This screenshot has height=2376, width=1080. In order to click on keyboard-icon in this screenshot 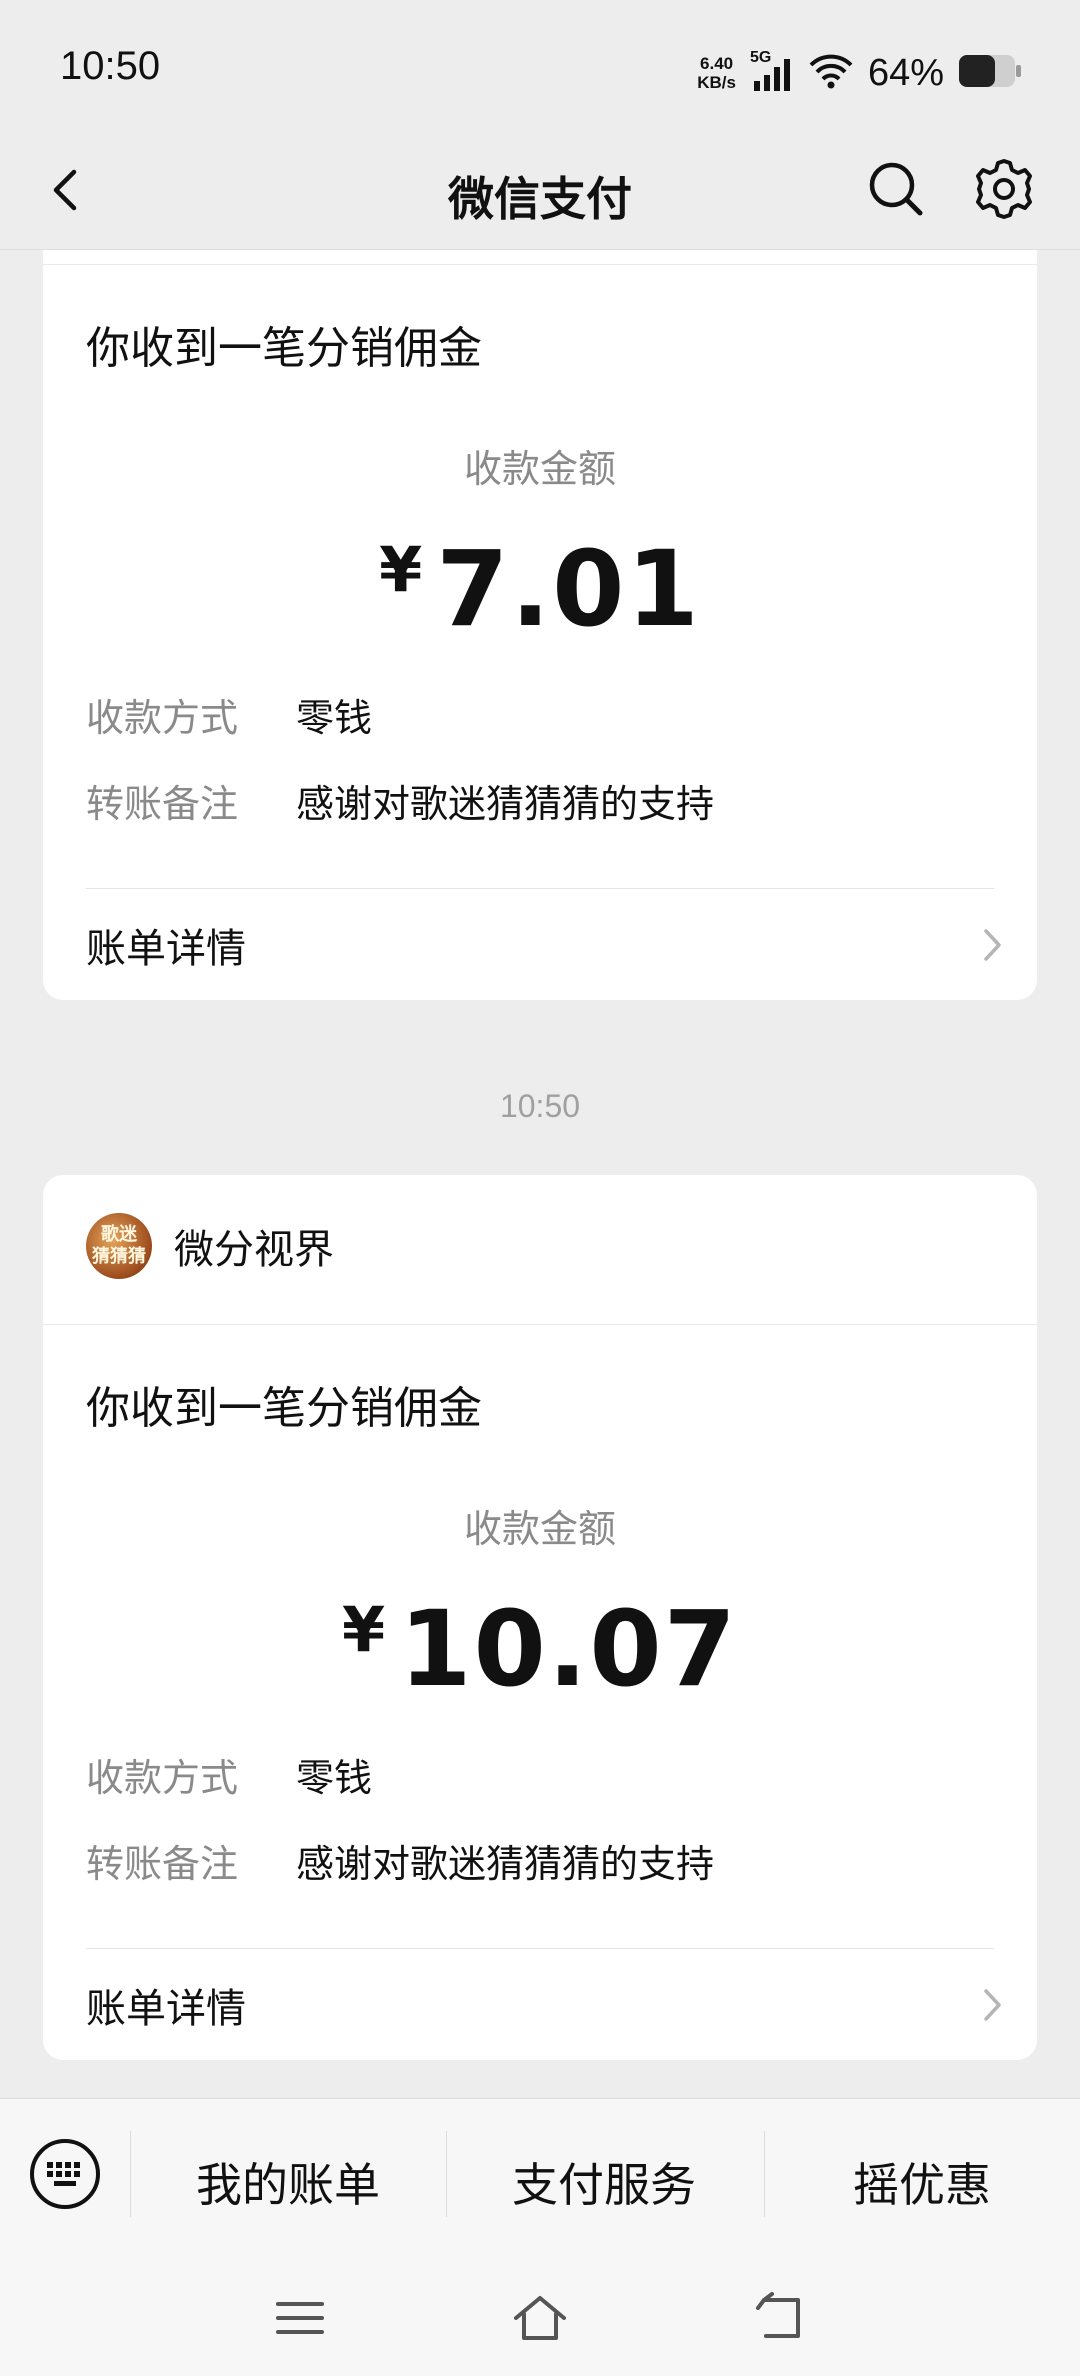, I will do `click(65, 2174)`.